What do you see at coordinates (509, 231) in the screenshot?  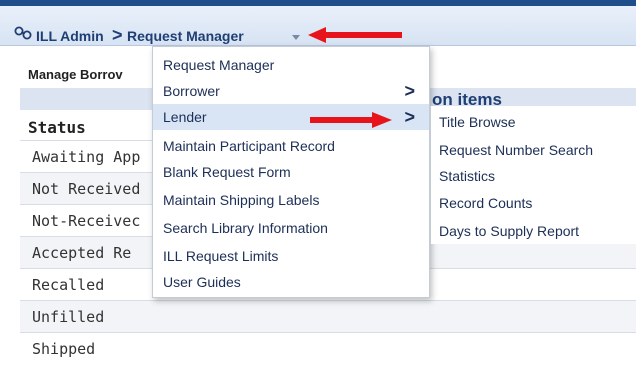 I see `submenu-item-days-to-supply: Days to Supply Report` at bounding box center [509, 231].